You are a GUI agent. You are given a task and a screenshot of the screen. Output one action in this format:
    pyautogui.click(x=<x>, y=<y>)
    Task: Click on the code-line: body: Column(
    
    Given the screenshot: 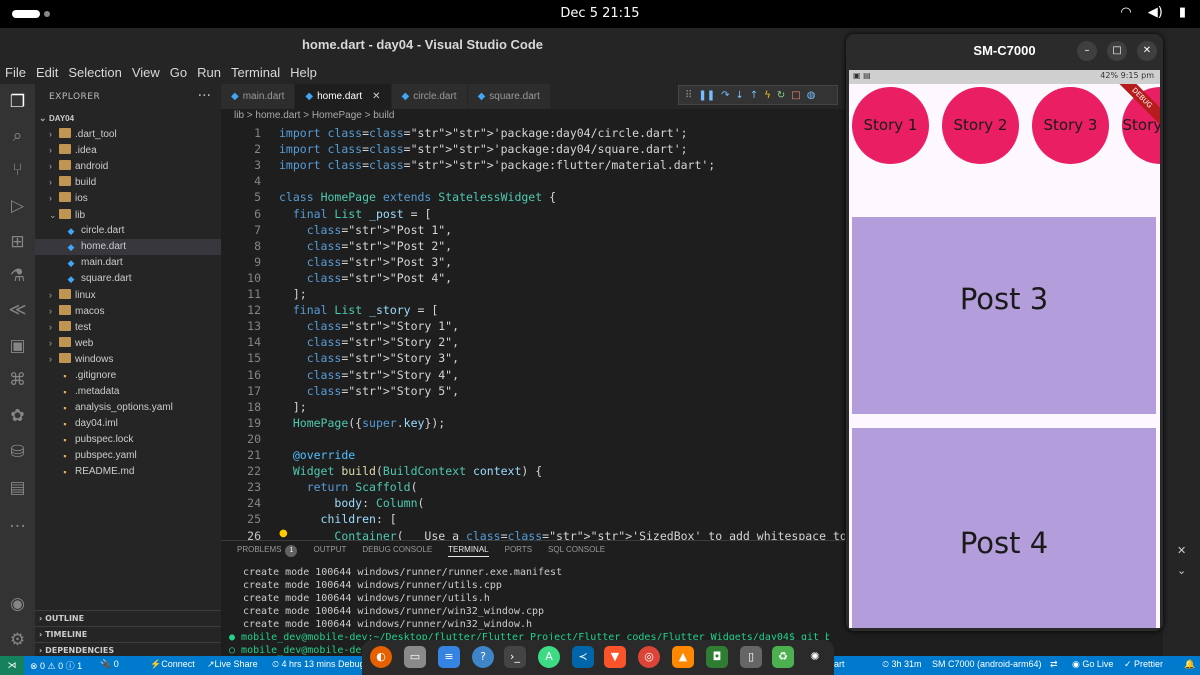 What is the action you would take?
    pyautogui.click(x=351, y=503)
    